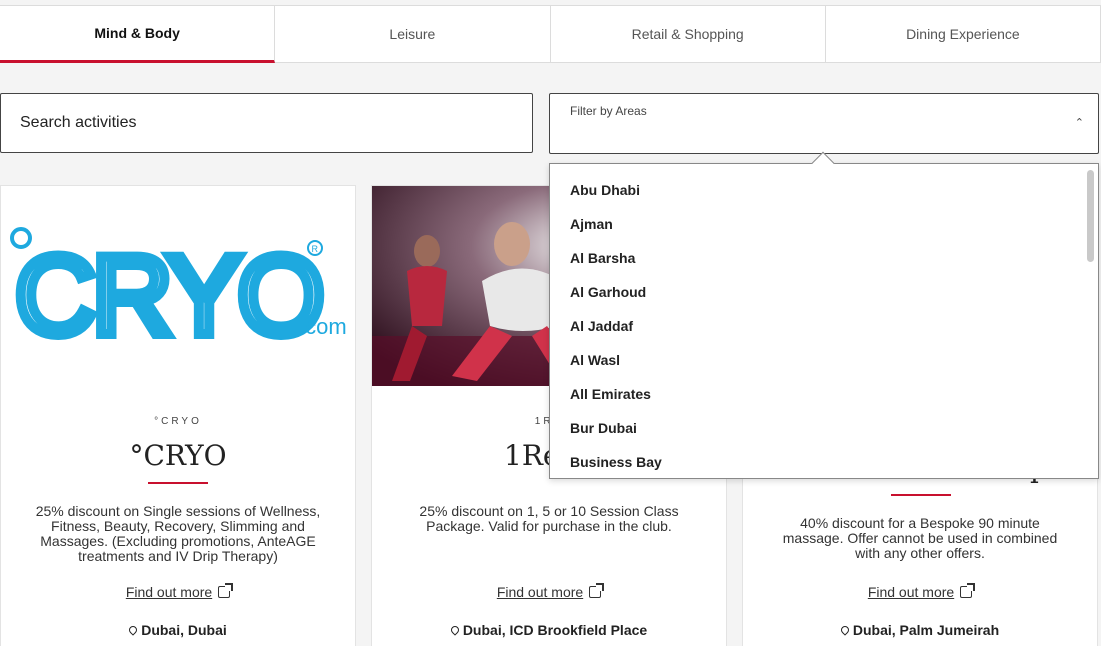 Image resolution: width=1101 pixels, height=646 pixels. What do you see at coordinates (824, 394) in the screenshot?
I see `area-option: All Emirates` at bounding box center [824, 394].